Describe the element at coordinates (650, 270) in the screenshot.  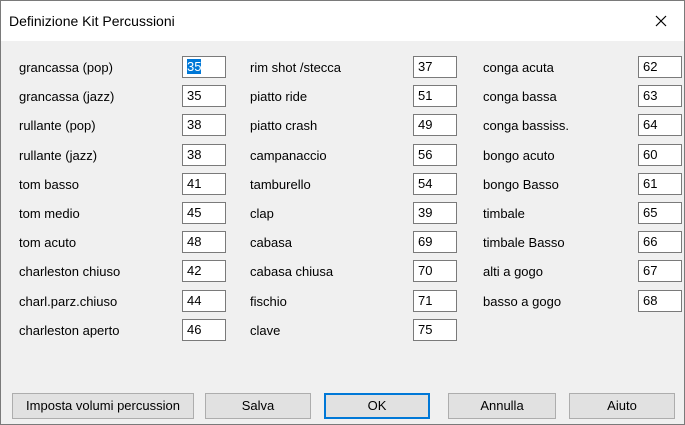
I see `note-number-value: 67` at that location.